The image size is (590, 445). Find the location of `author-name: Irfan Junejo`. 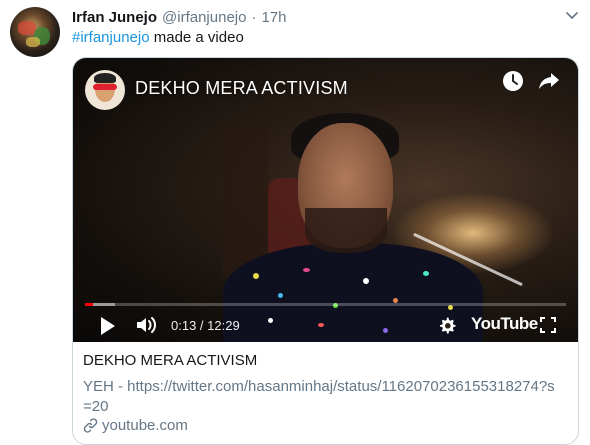

author-name: Irfan Junejo is located at coordinates (114, 17).